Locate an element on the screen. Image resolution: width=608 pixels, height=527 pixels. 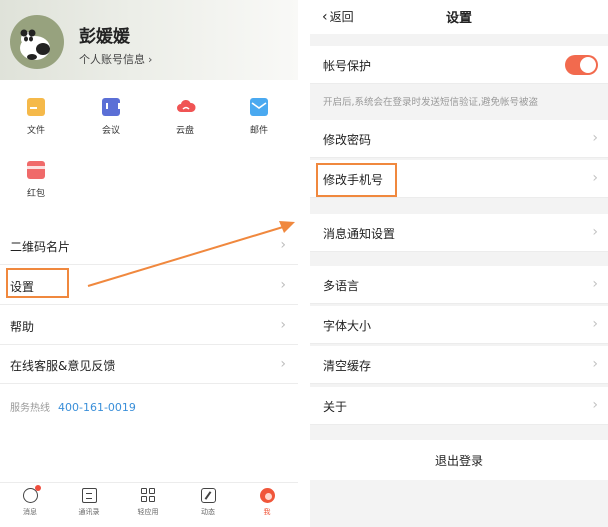
contacts-icon is located at coordinates (89, 495).